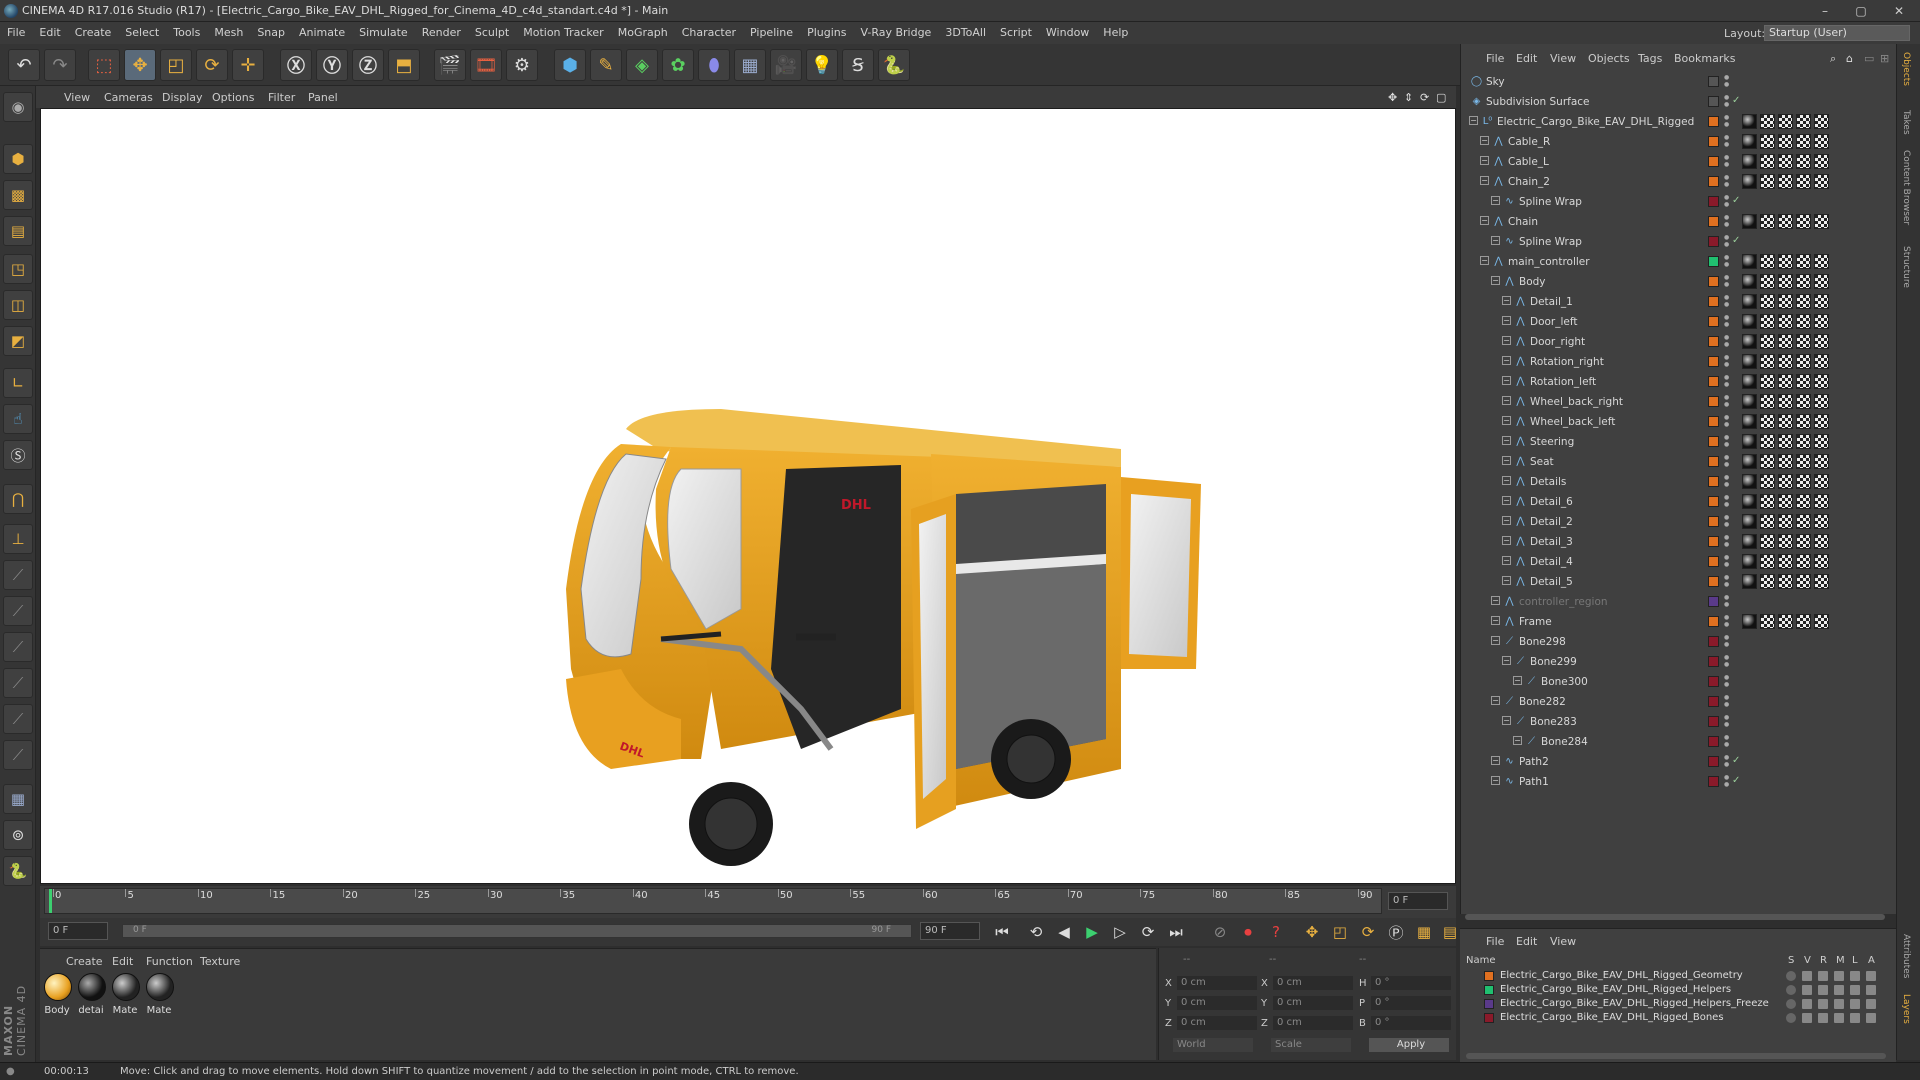  I want to click on mograph-icon: ✿, so click(678, 65).